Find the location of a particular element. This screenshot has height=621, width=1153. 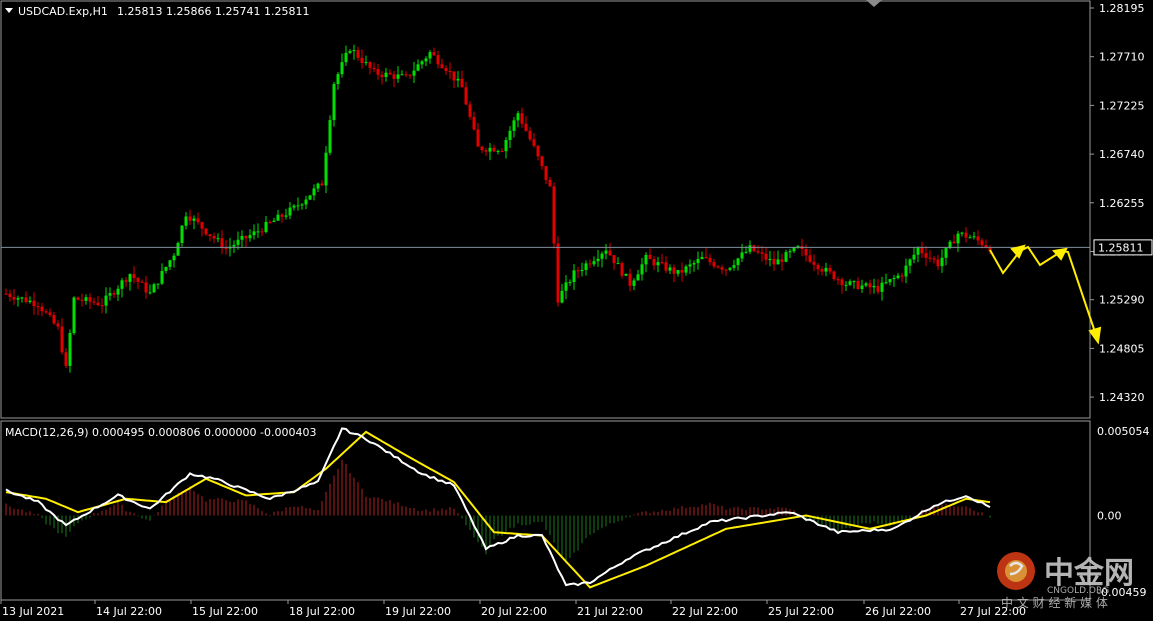

symbol-dropdown-icon is located at coordinates (9, 10).